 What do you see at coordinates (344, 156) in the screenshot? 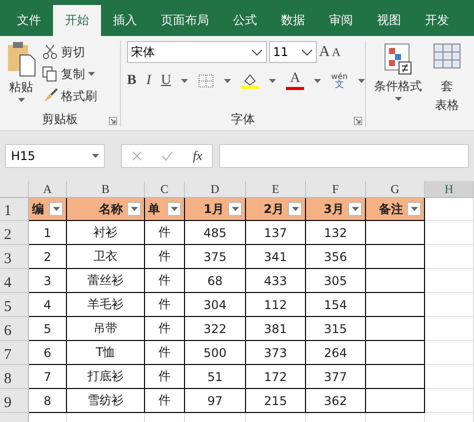
I see `formula-input` at bounding box center [344, 156].